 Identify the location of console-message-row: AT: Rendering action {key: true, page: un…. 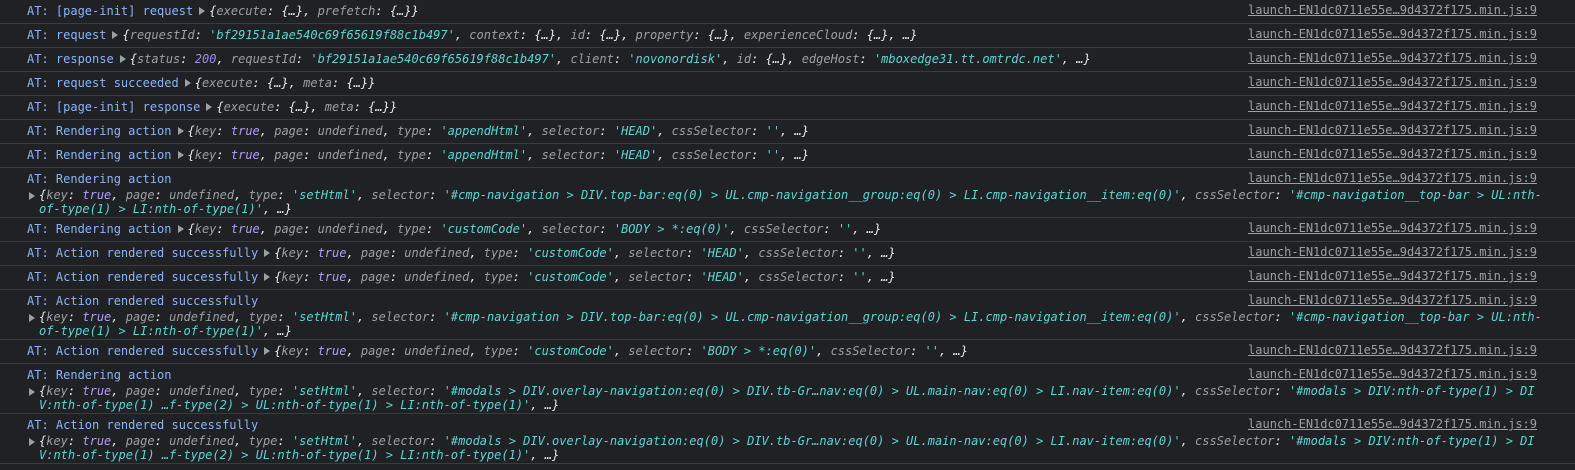
(787, 193).